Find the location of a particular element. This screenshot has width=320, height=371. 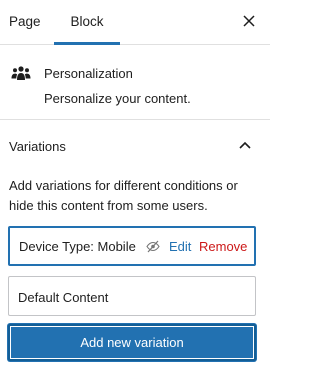

variation-item-device-mobile: Device Type: Mobile Edit Remove is located at coordinates (132, 246).